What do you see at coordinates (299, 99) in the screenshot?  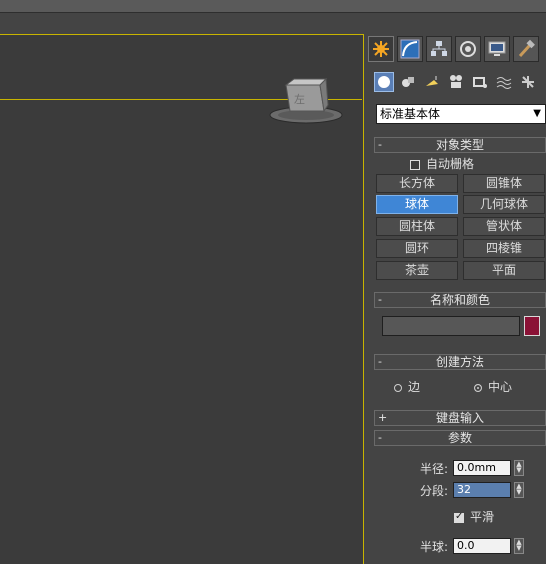 I see `viewcube-face-label: 左` at bounding box center [299, 99].